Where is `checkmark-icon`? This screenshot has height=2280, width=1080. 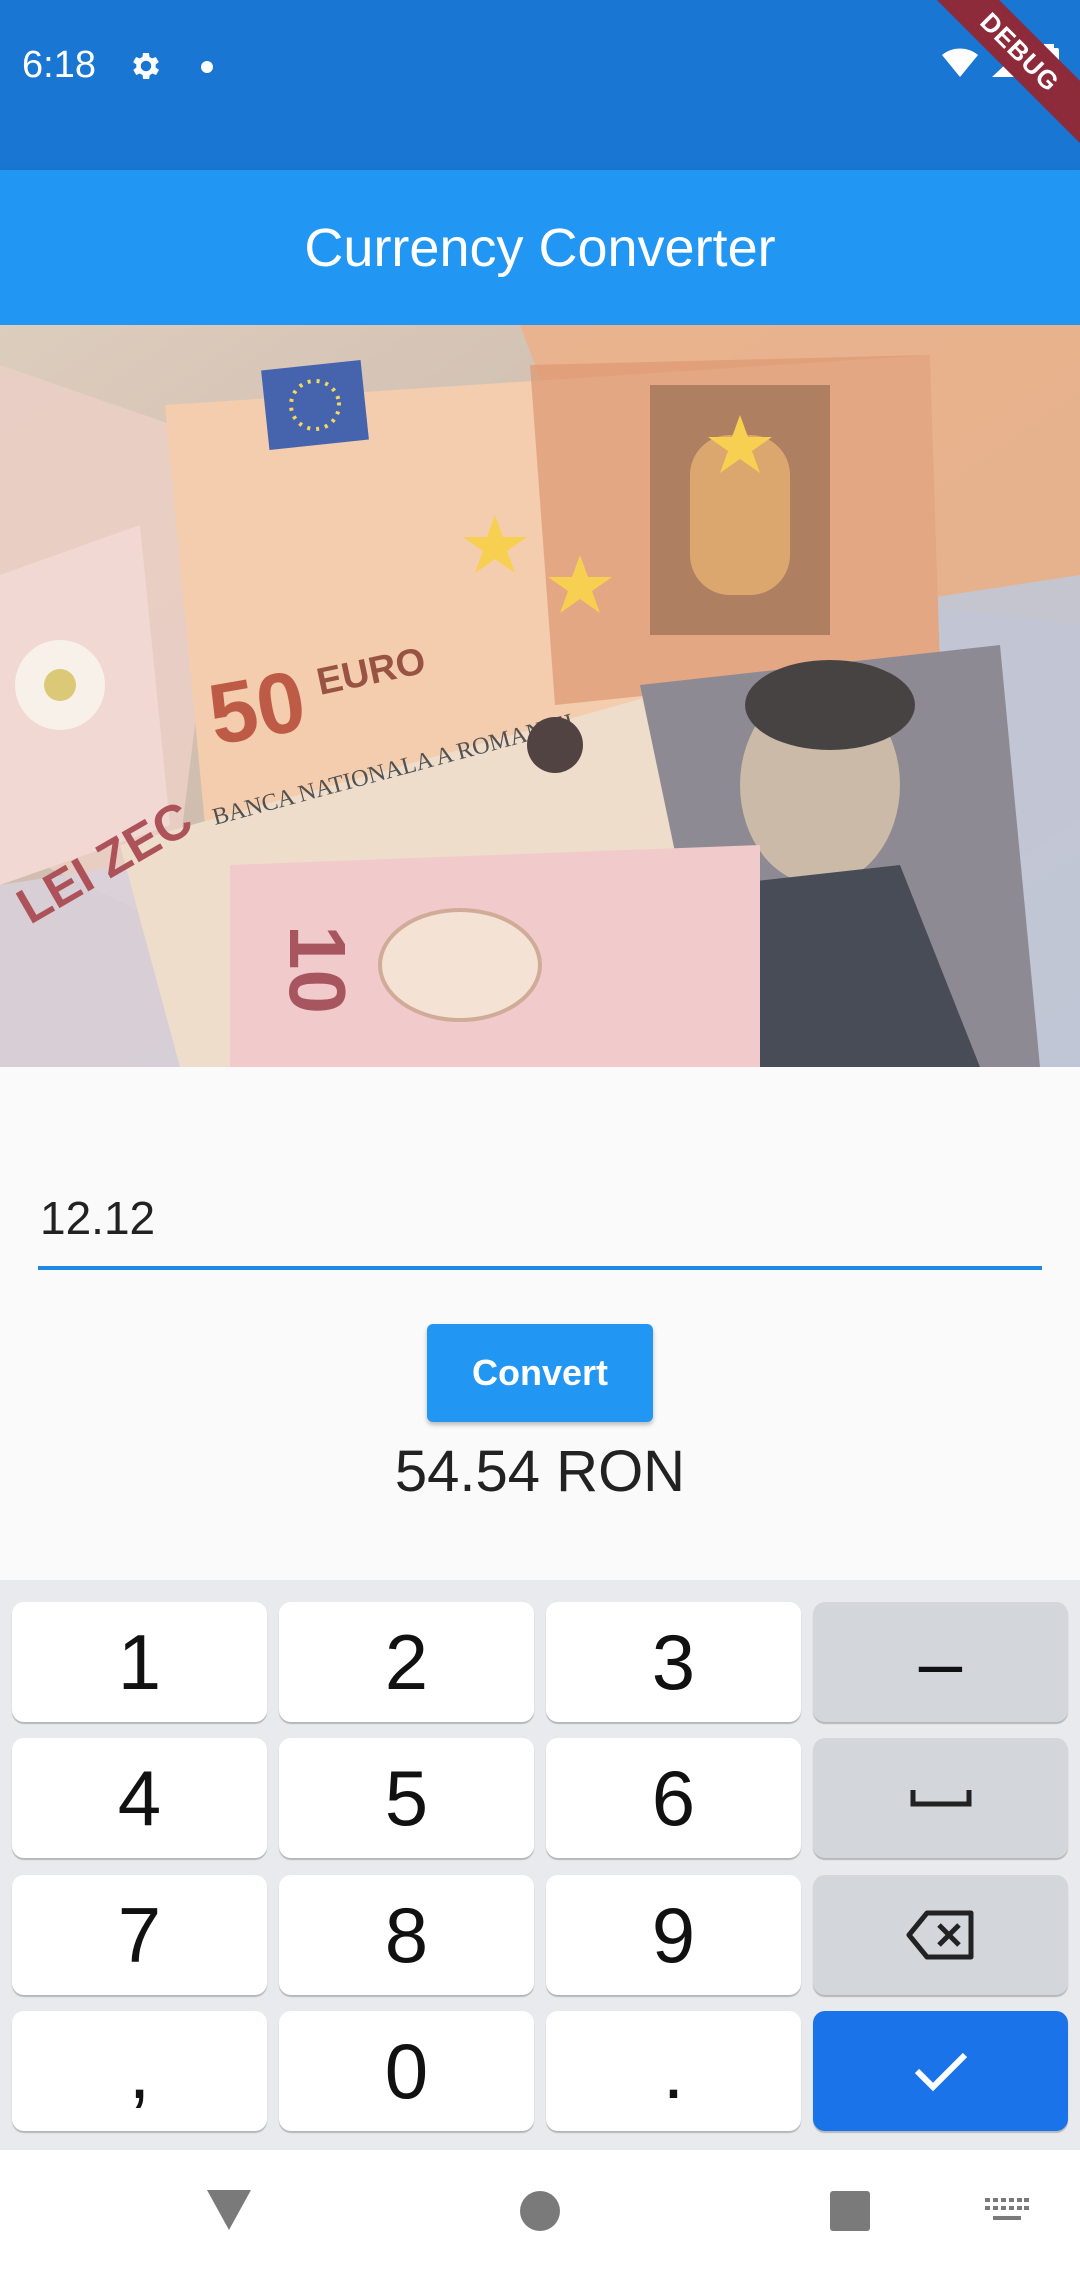
checkmark-icon is located at coordinates (940, 2072).